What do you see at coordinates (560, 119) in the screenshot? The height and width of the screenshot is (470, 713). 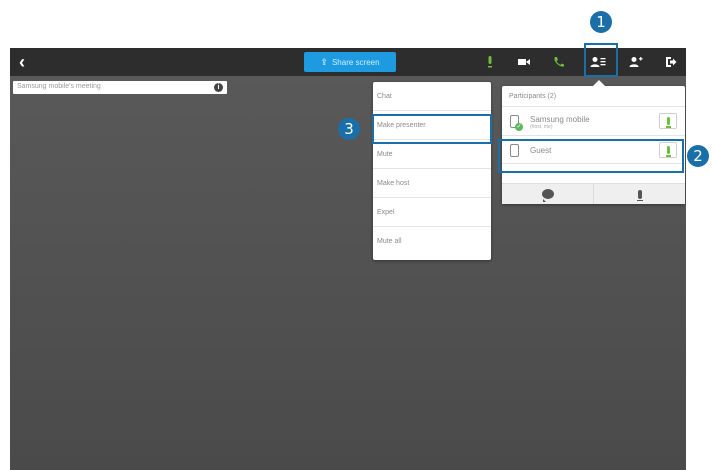 I see `participant-name: Samsung mobile` at bounding box center [560, 119].